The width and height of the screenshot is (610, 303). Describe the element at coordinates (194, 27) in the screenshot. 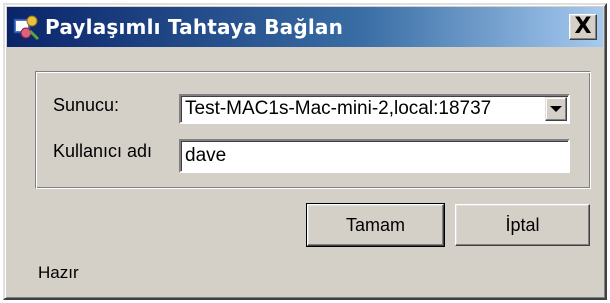

I see `window-title: Paylaşımlı Tahtaya Bağlan` at that location.